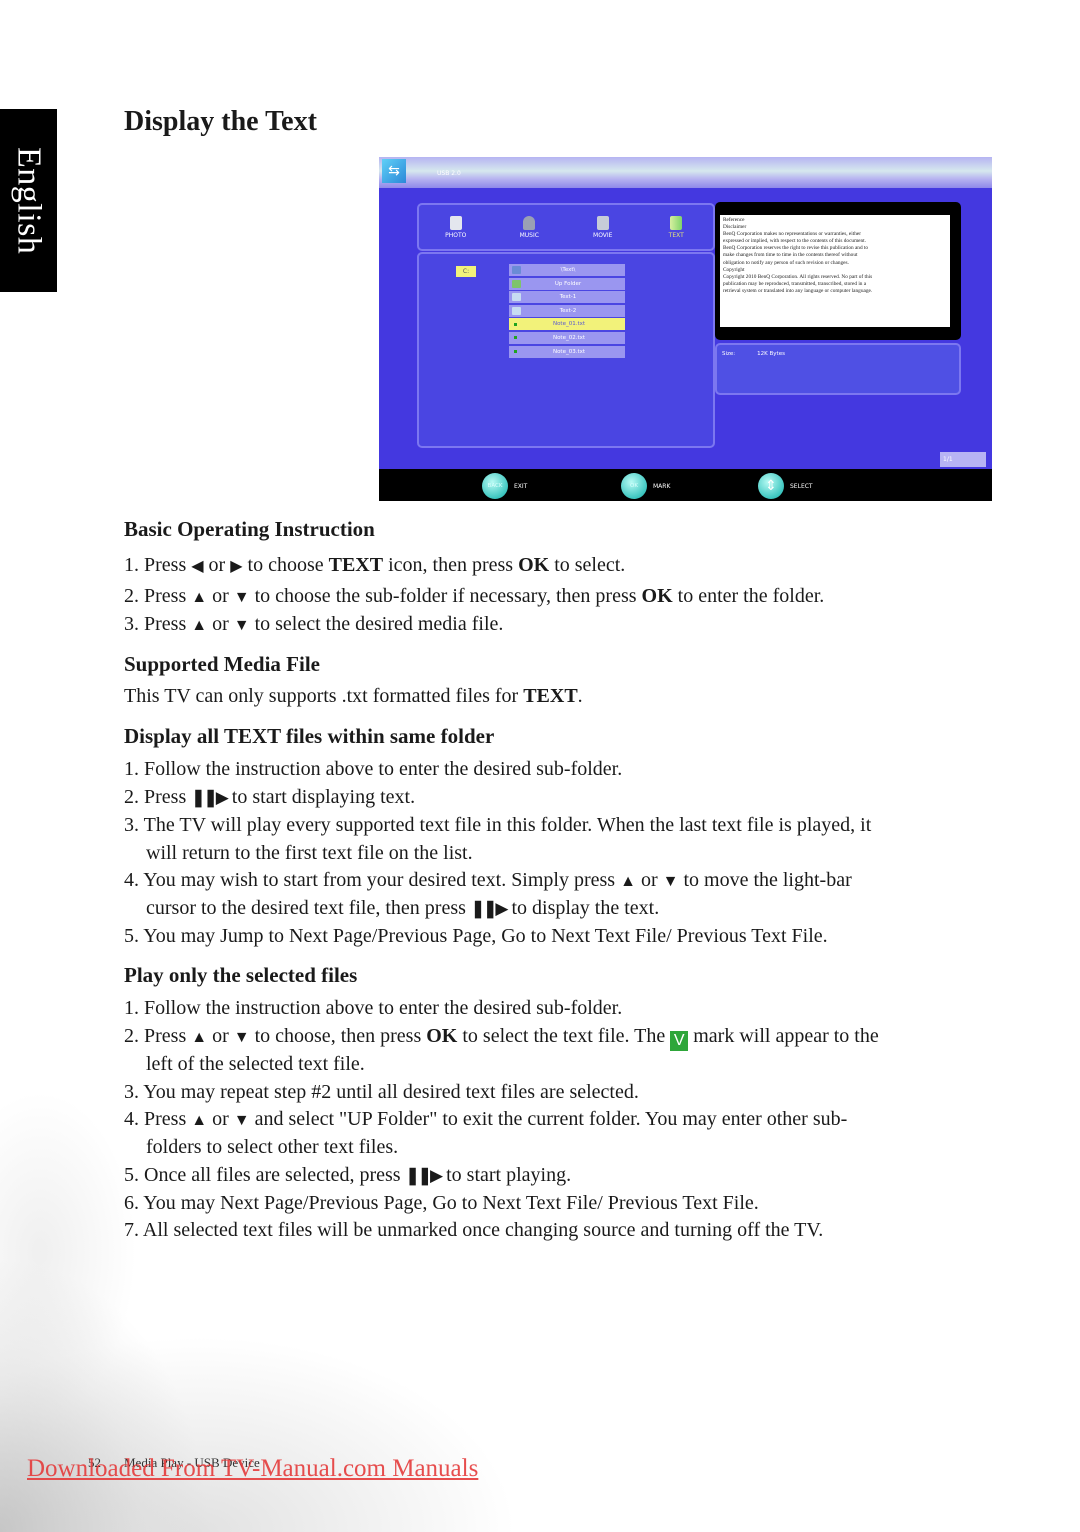 Image resolution: width=1080 pixels, height=1532 pixels. What do you see at coordinates (529, 235) in the screenshot?
I see `tab-label: MUSIC` at bounding box center [529, 235].